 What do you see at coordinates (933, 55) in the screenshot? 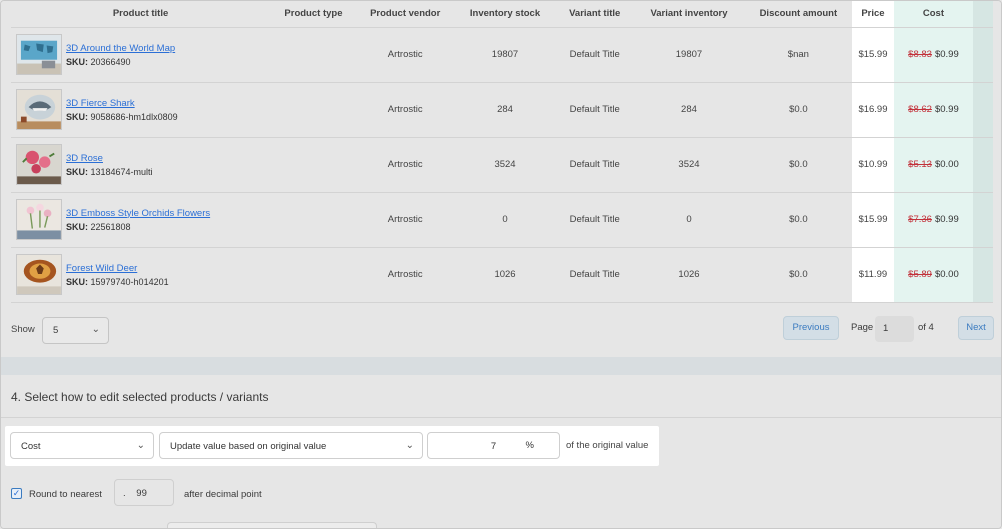
I see `cost-cell: $8.83 $0.99` at bounding box center [933, 55].